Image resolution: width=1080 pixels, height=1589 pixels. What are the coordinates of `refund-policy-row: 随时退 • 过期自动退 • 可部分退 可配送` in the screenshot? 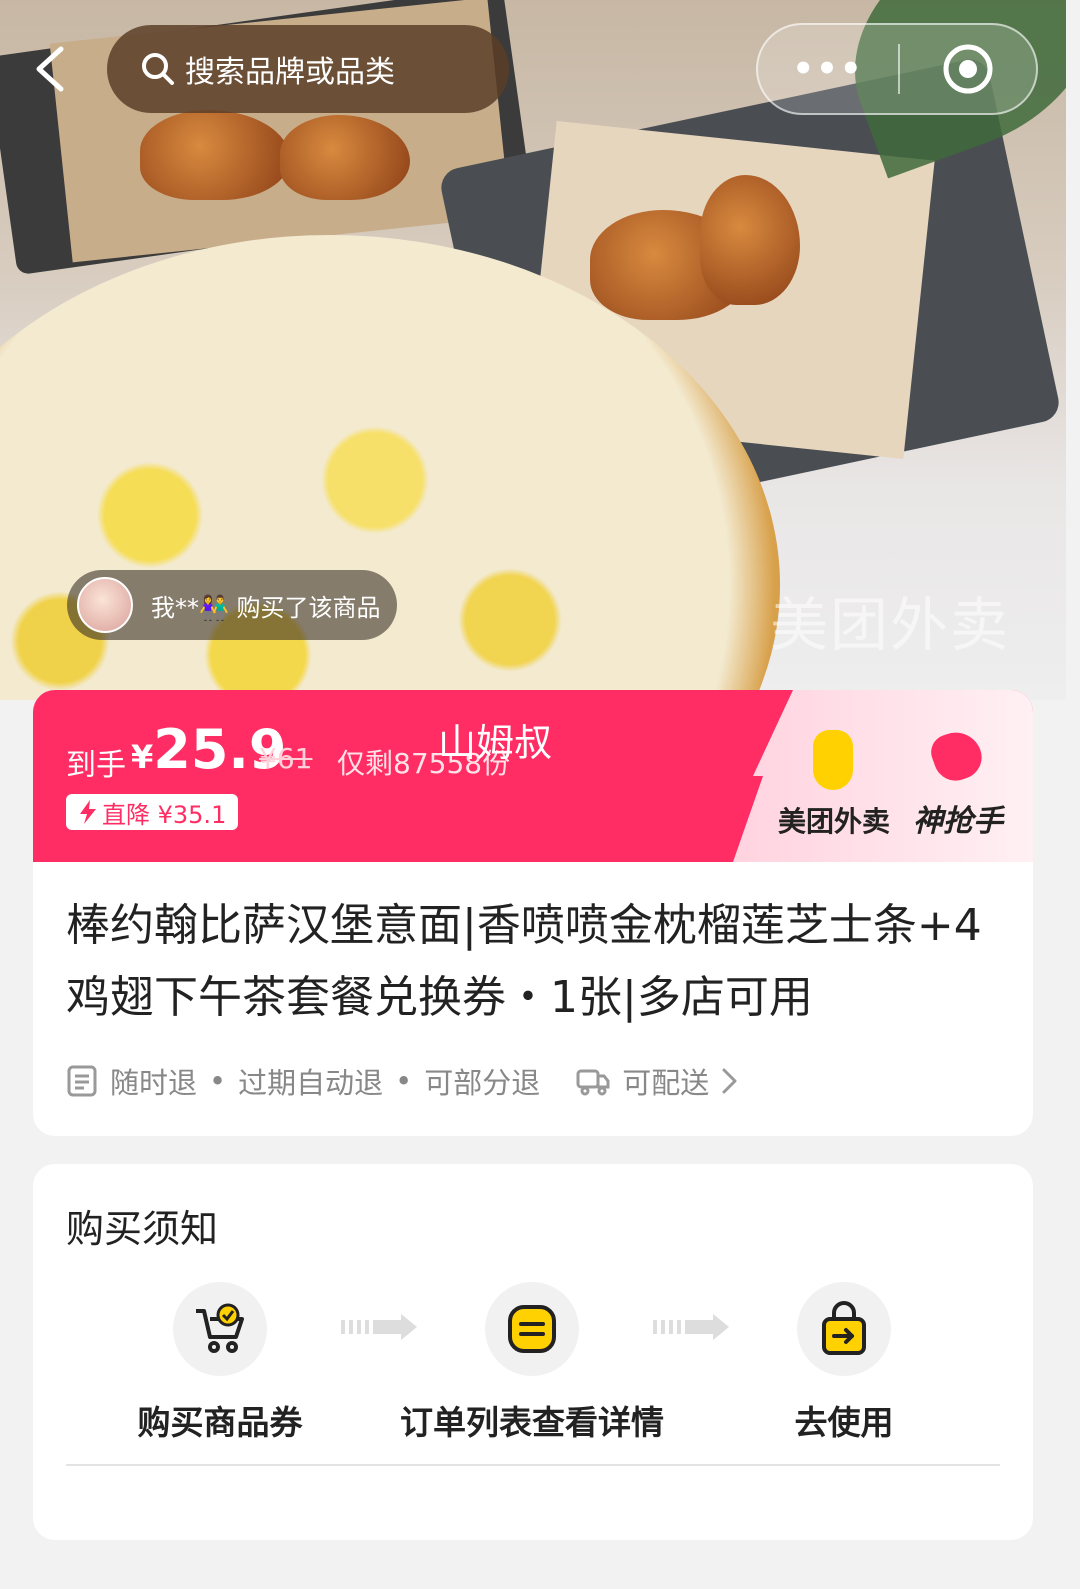 It's located at (403, 1081).